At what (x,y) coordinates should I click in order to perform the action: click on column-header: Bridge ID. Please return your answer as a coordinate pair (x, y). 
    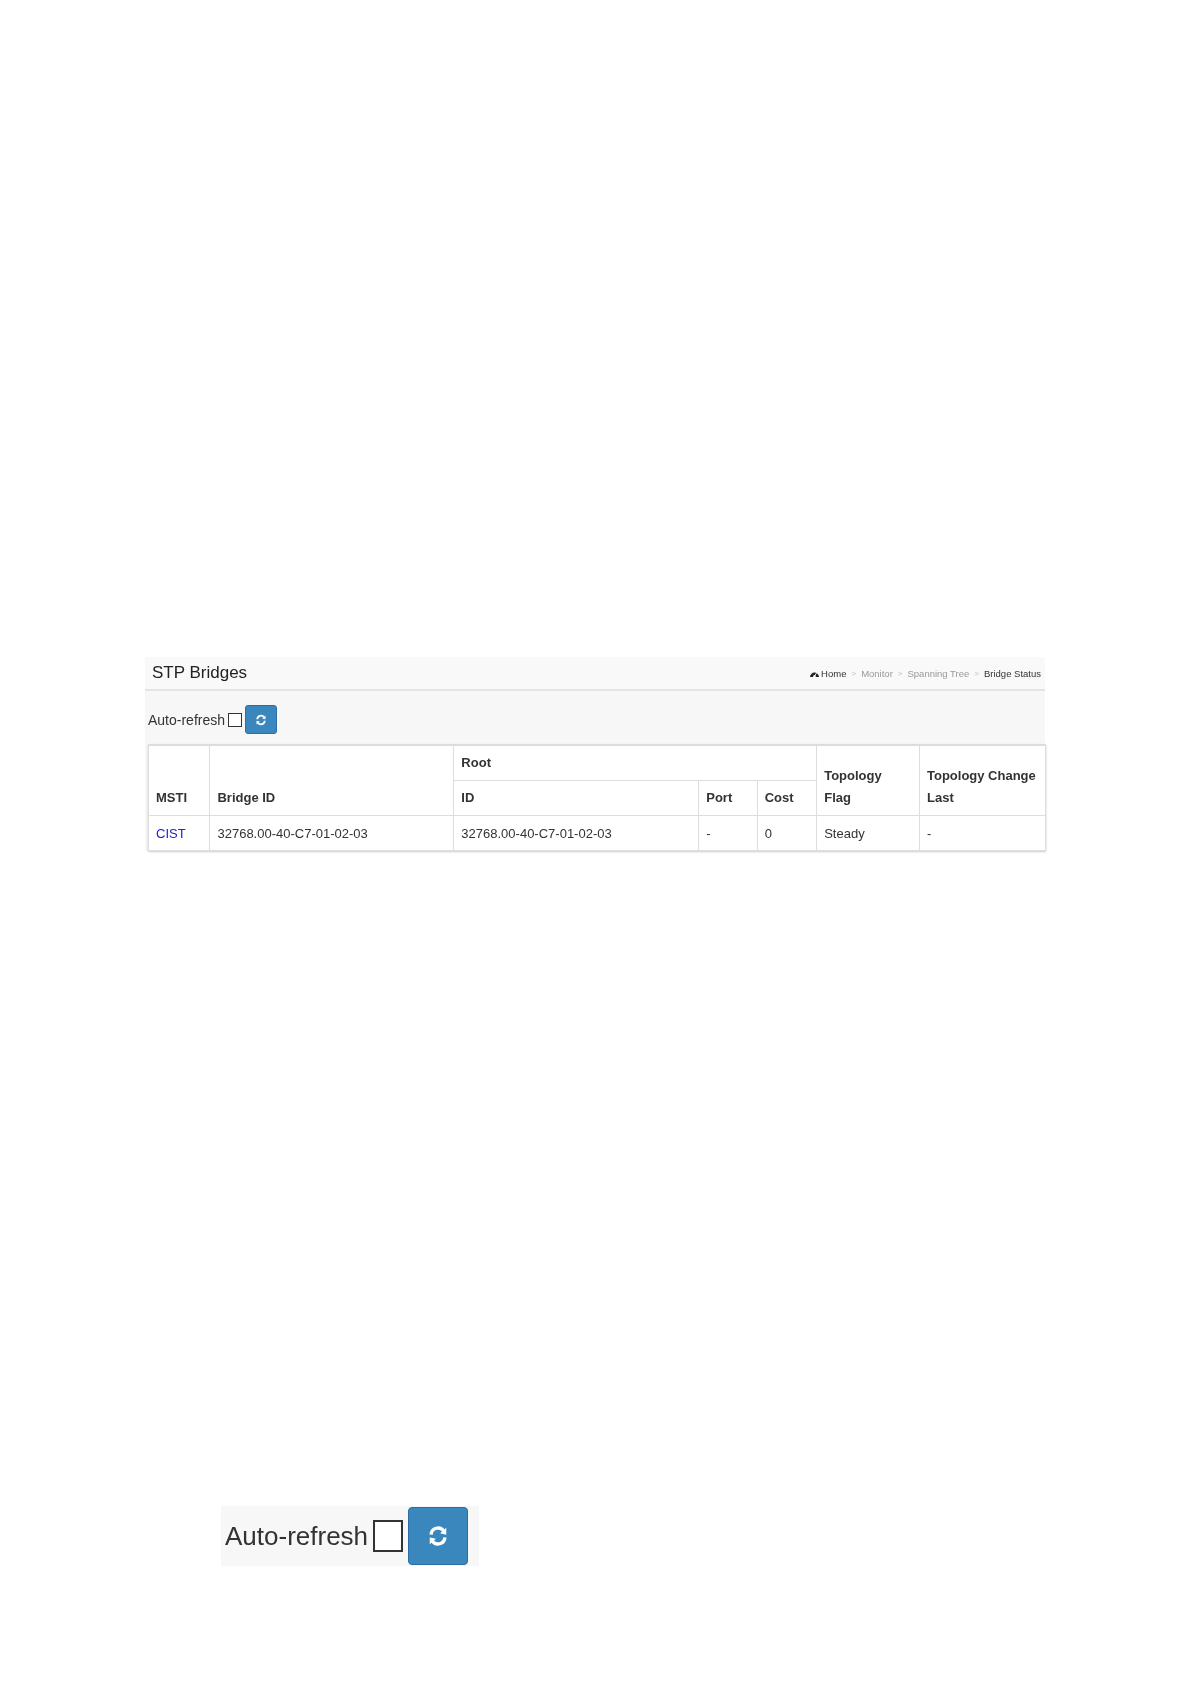
    Looking at the image, I should click on (331, 780).